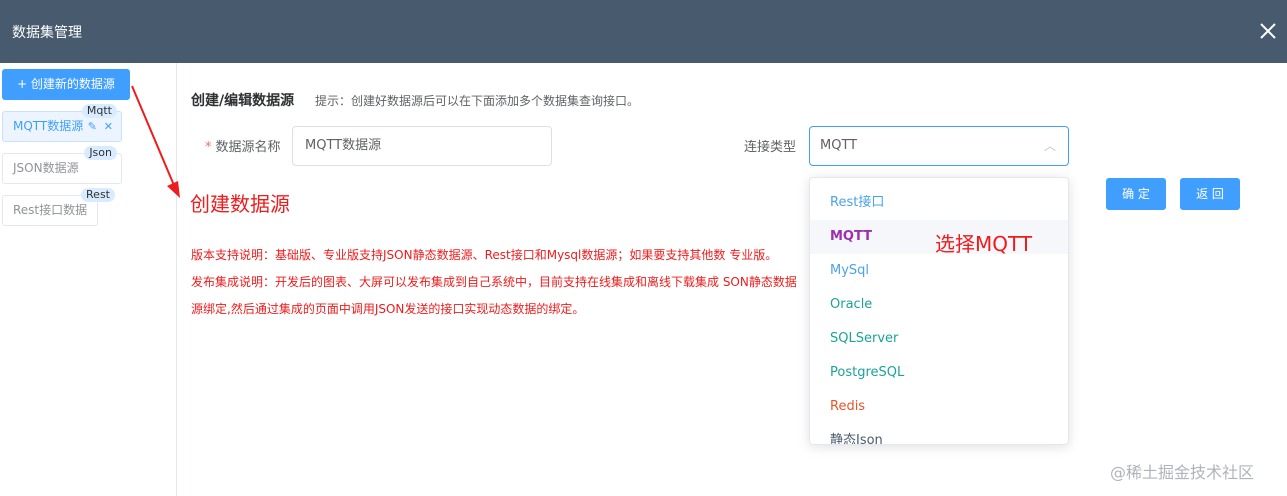 This screenshot has width=1287, height=496. What do you see at coordinates (643, 31) in the screenshot?
I see `dialog-header: 数据集管理` at bounding box center [643, 31].